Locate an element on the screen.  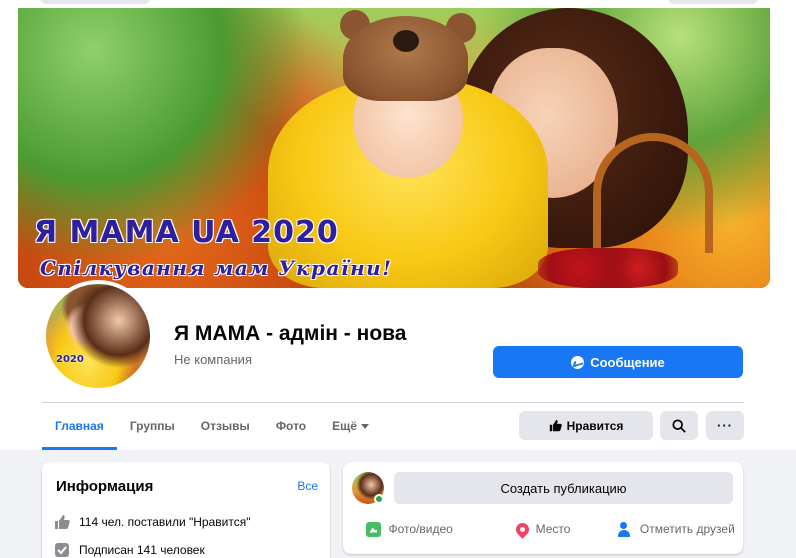
info-likes-text: 114 чел. поставили "Нравится" is located at coordinates (165, 522).